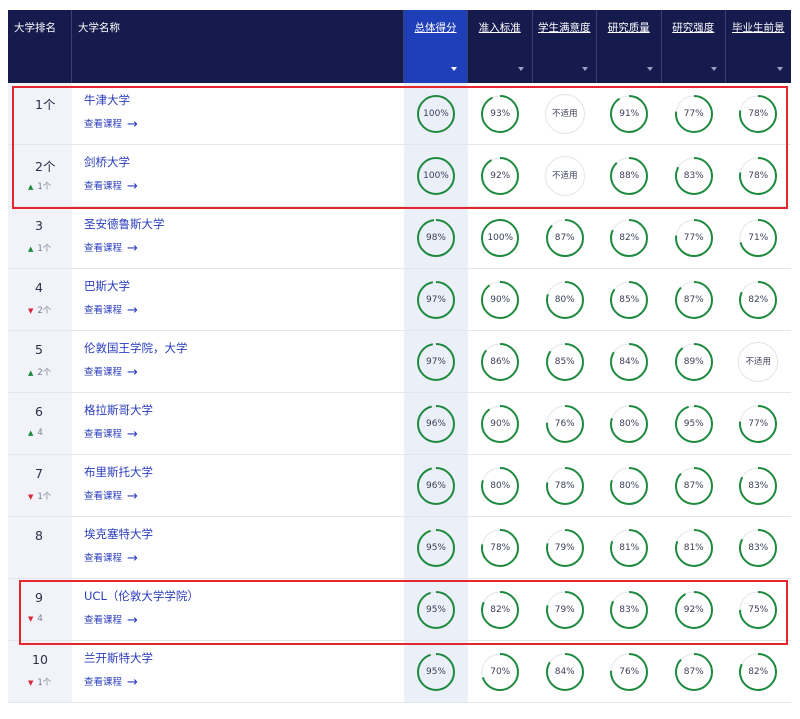 The image size is (800, 719). What do you see at coordinates (564, 423) in the screenshot?
I see `score-value: 76%` at bounding box center [564, 423].